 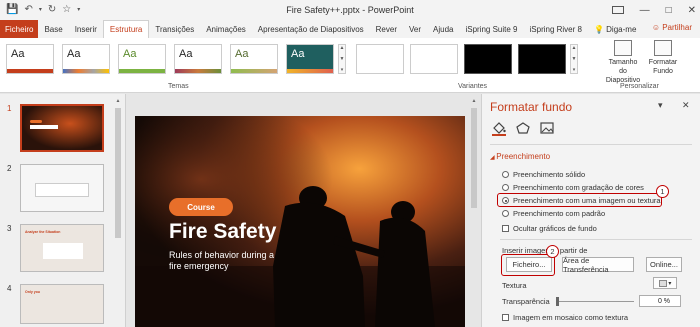 I want to click on transparency-slider, so click(x=595, y=301).